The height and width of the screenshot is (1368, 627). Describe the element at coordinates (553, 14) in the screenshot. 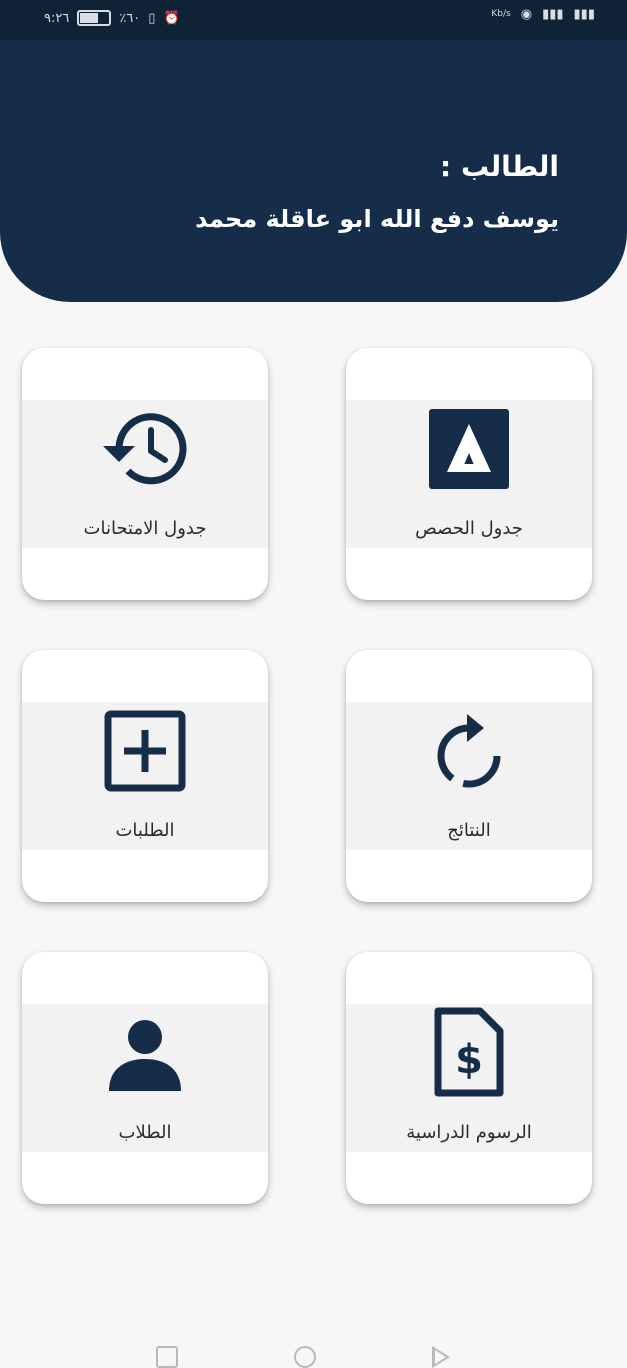

I see `signal-icon: ▮▮▮` at that location.